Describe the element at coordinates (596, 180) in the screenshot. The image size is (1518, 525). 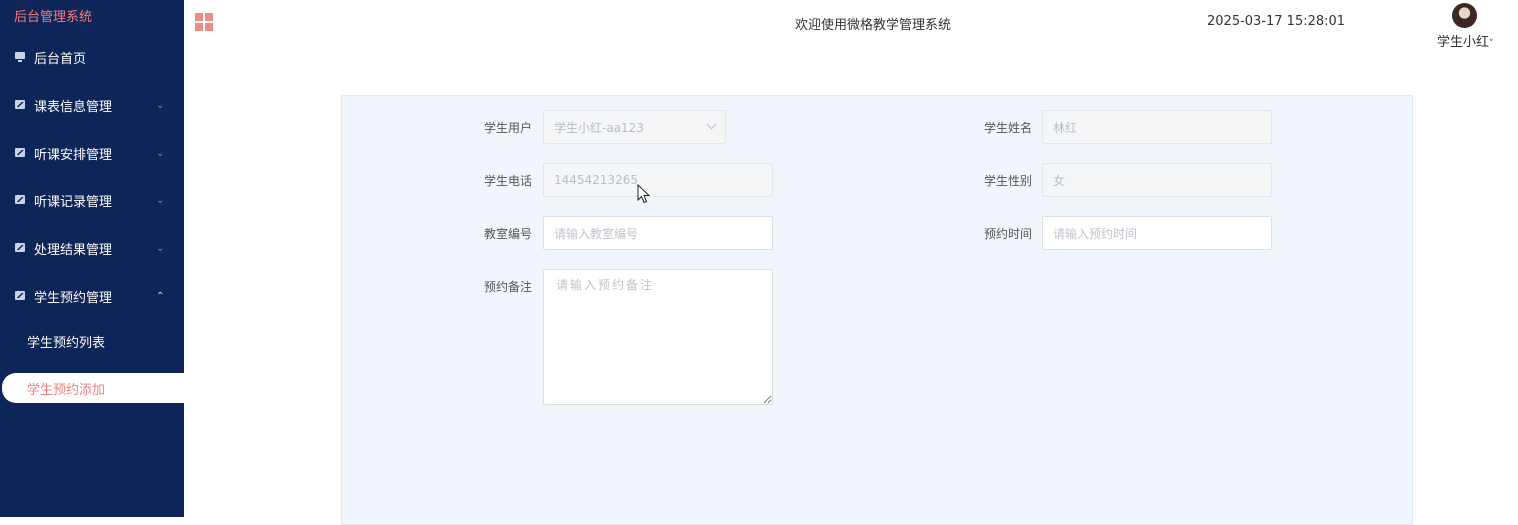
I see `student-phone-value: 14454213265` at that location.